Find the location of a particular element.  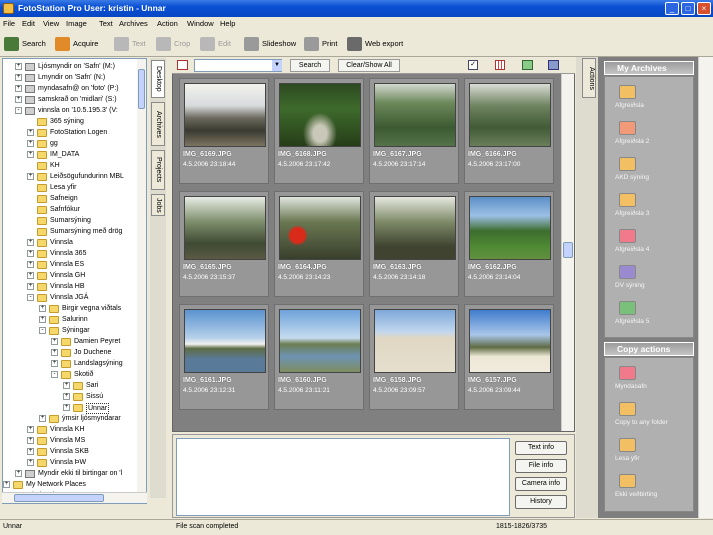

menu-file: File is located at coordinates (9, 23).